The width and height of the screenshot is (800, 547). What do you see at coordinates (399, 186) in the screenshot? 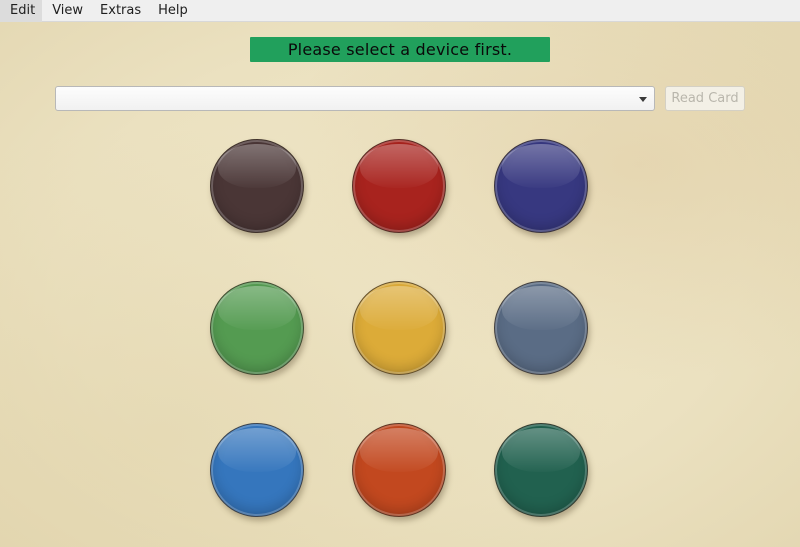
I see `color-button-red` at bounding box center [399, 186].